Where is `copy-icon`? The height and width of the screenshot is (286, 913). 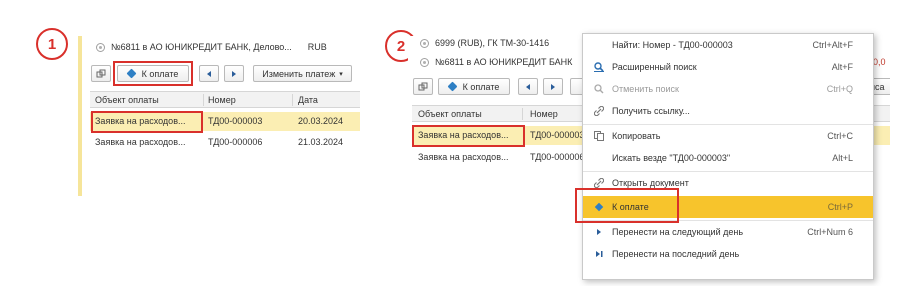 copy-icon is located at coordinates (599, 136).